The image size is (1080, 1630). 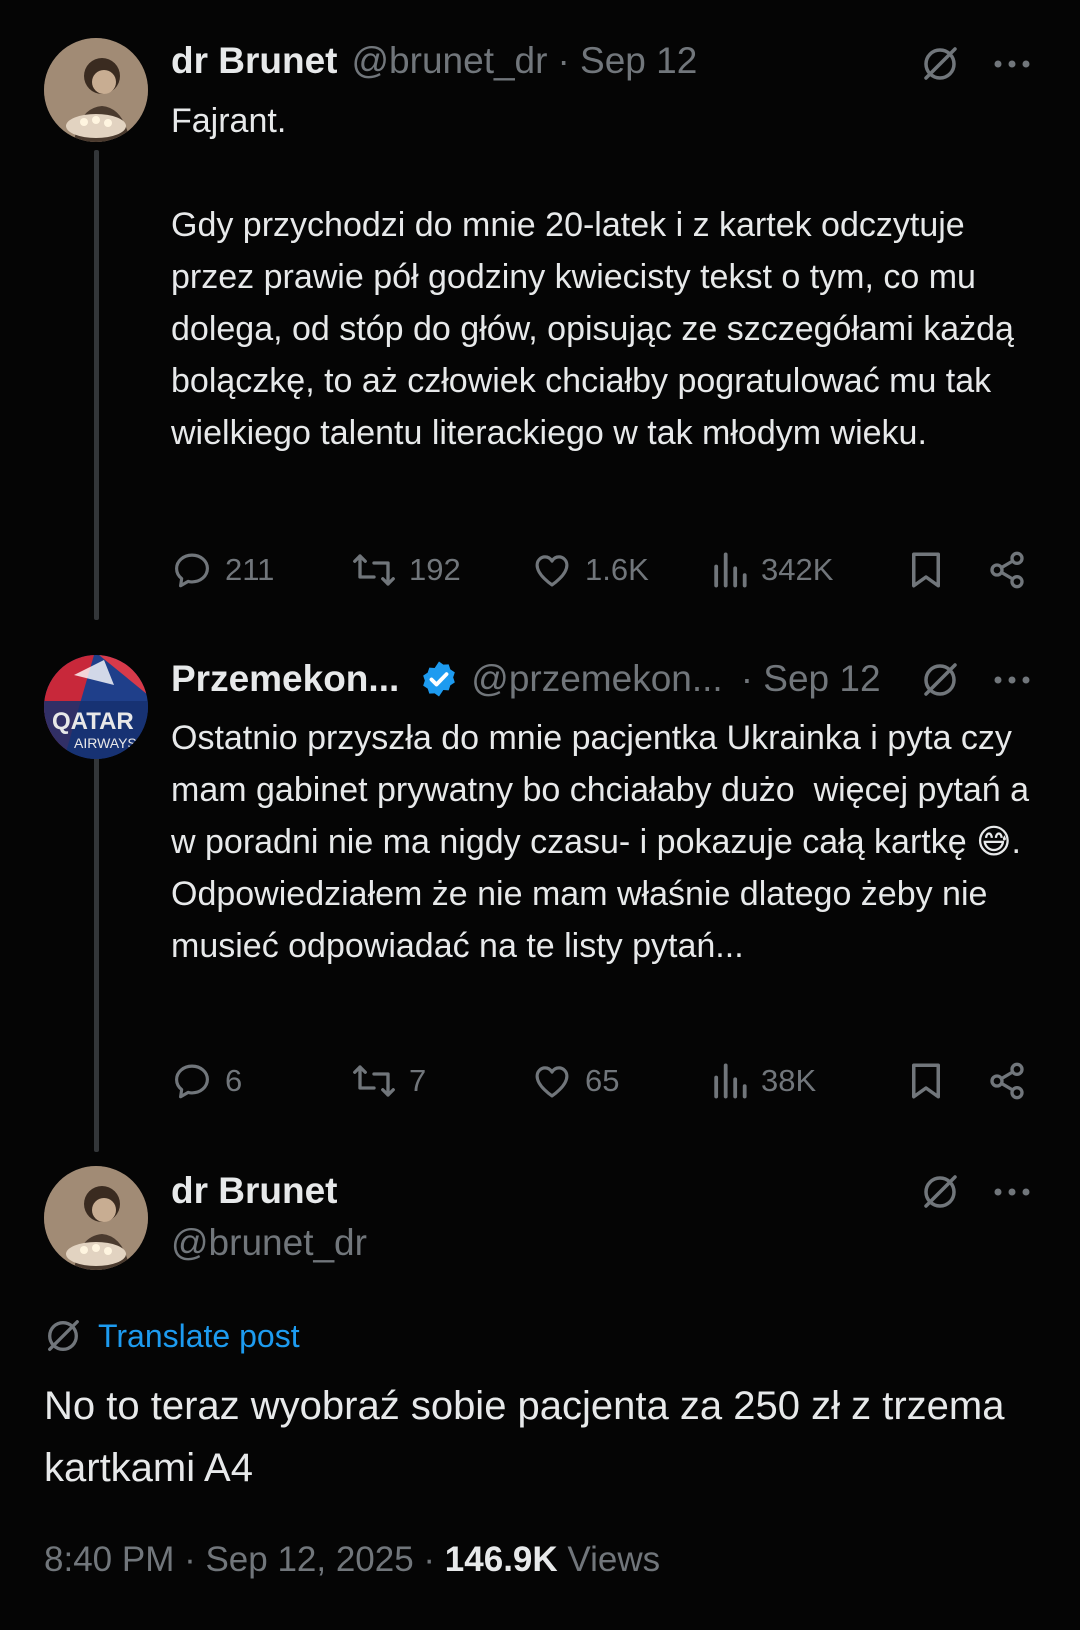 I want to click on main-author-handle: @brunet_dr, so click(x=269, y=1243).